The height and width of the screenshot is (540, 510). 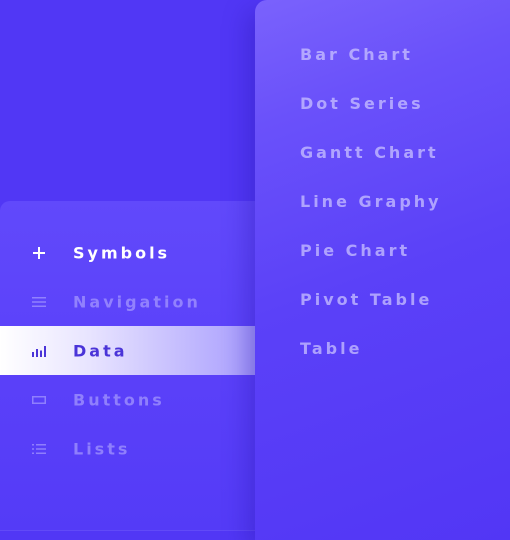 What do you see at coordinates (122, 252) in the screenshot?
I see `menu-item-label: Symbols` at bounding box center [122, 252].